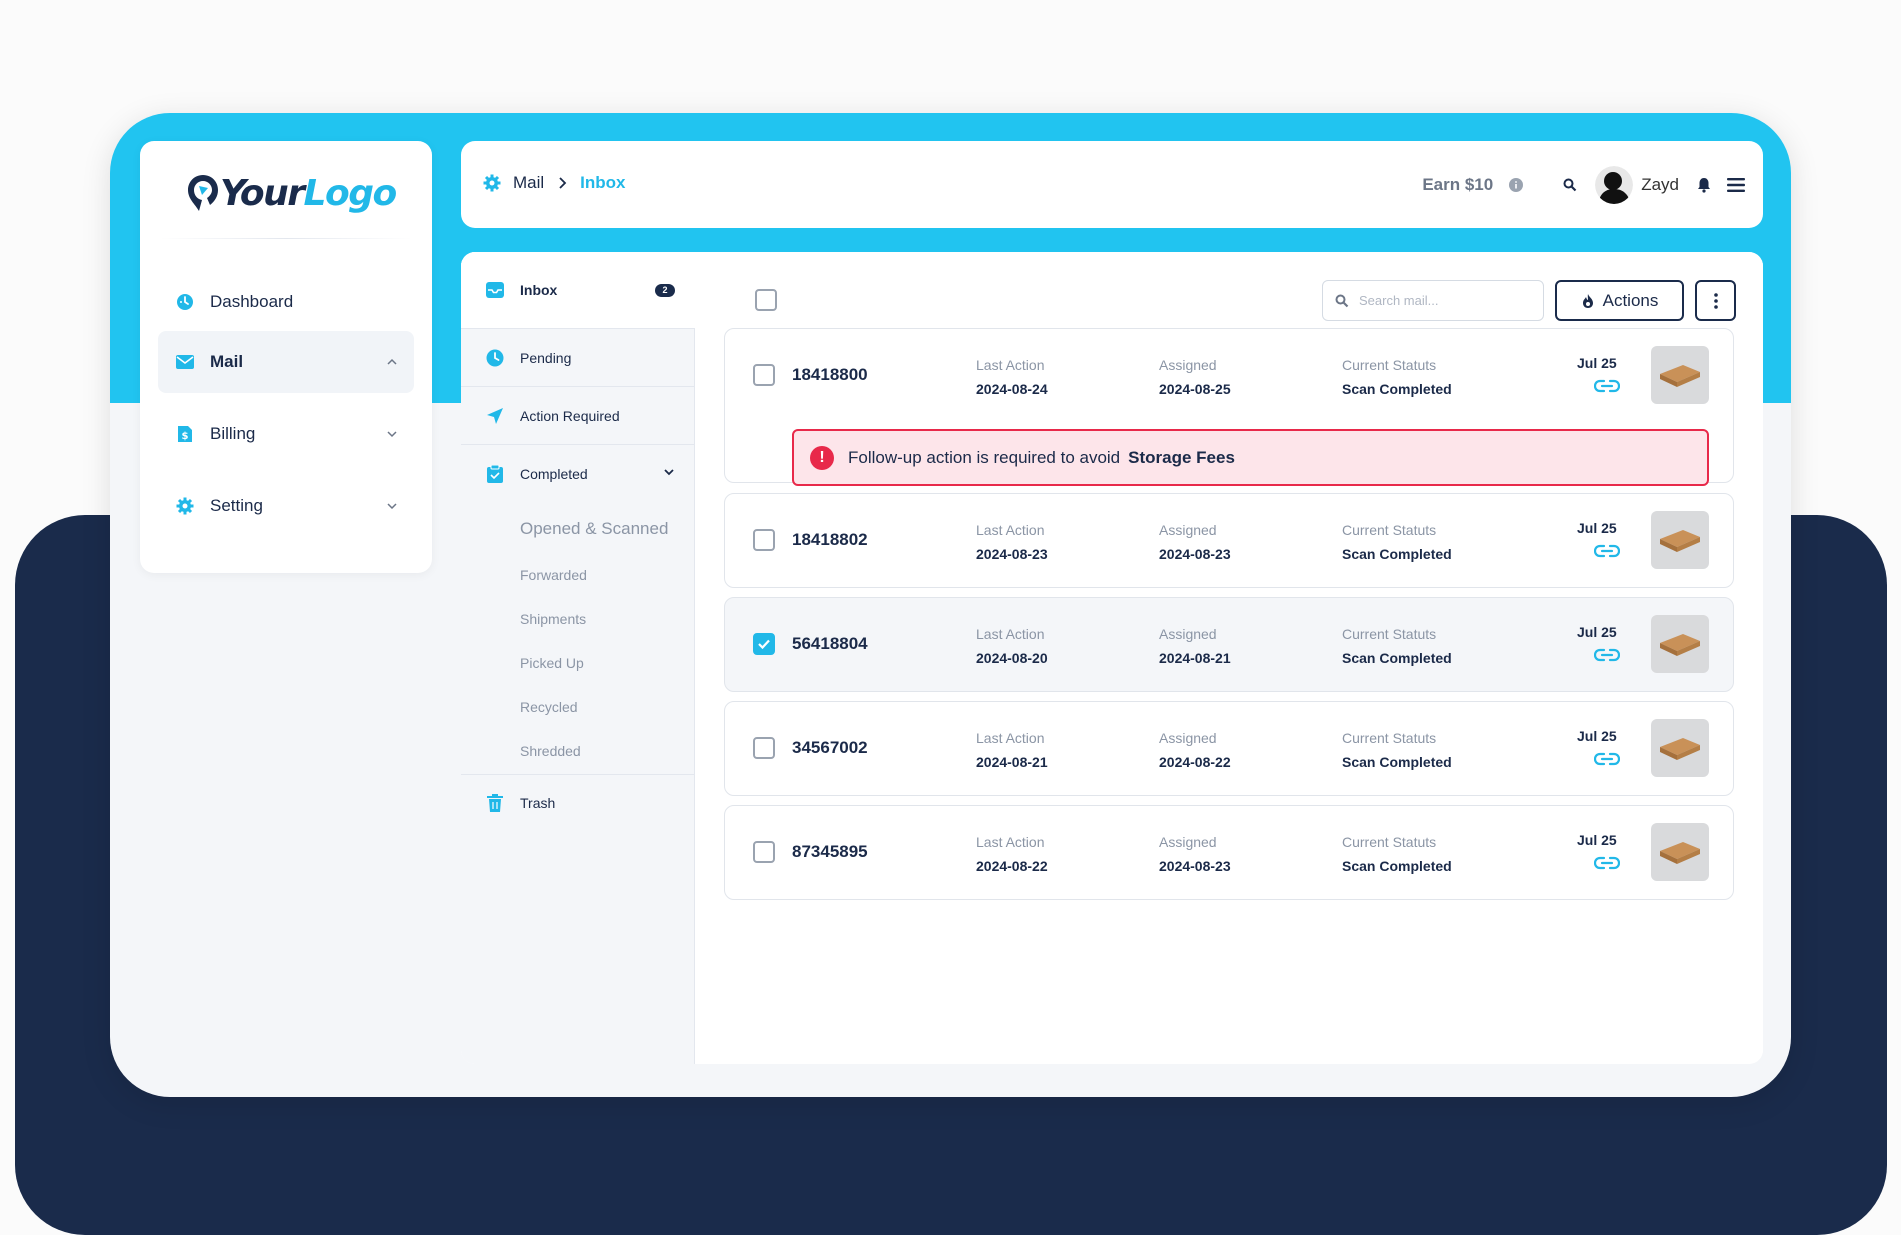  I want to click on folder-trash: Trash, so click(578, 803).